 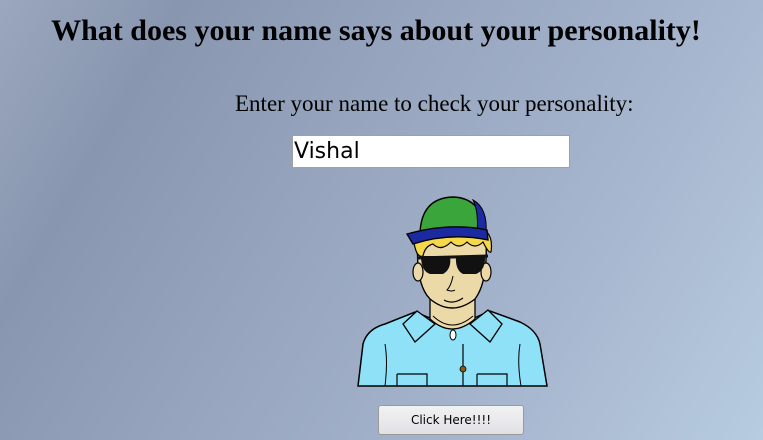 What do you see at coordinates (431, 151) in the screenshot?
I see `name-input` at bounding box center [431, 151].